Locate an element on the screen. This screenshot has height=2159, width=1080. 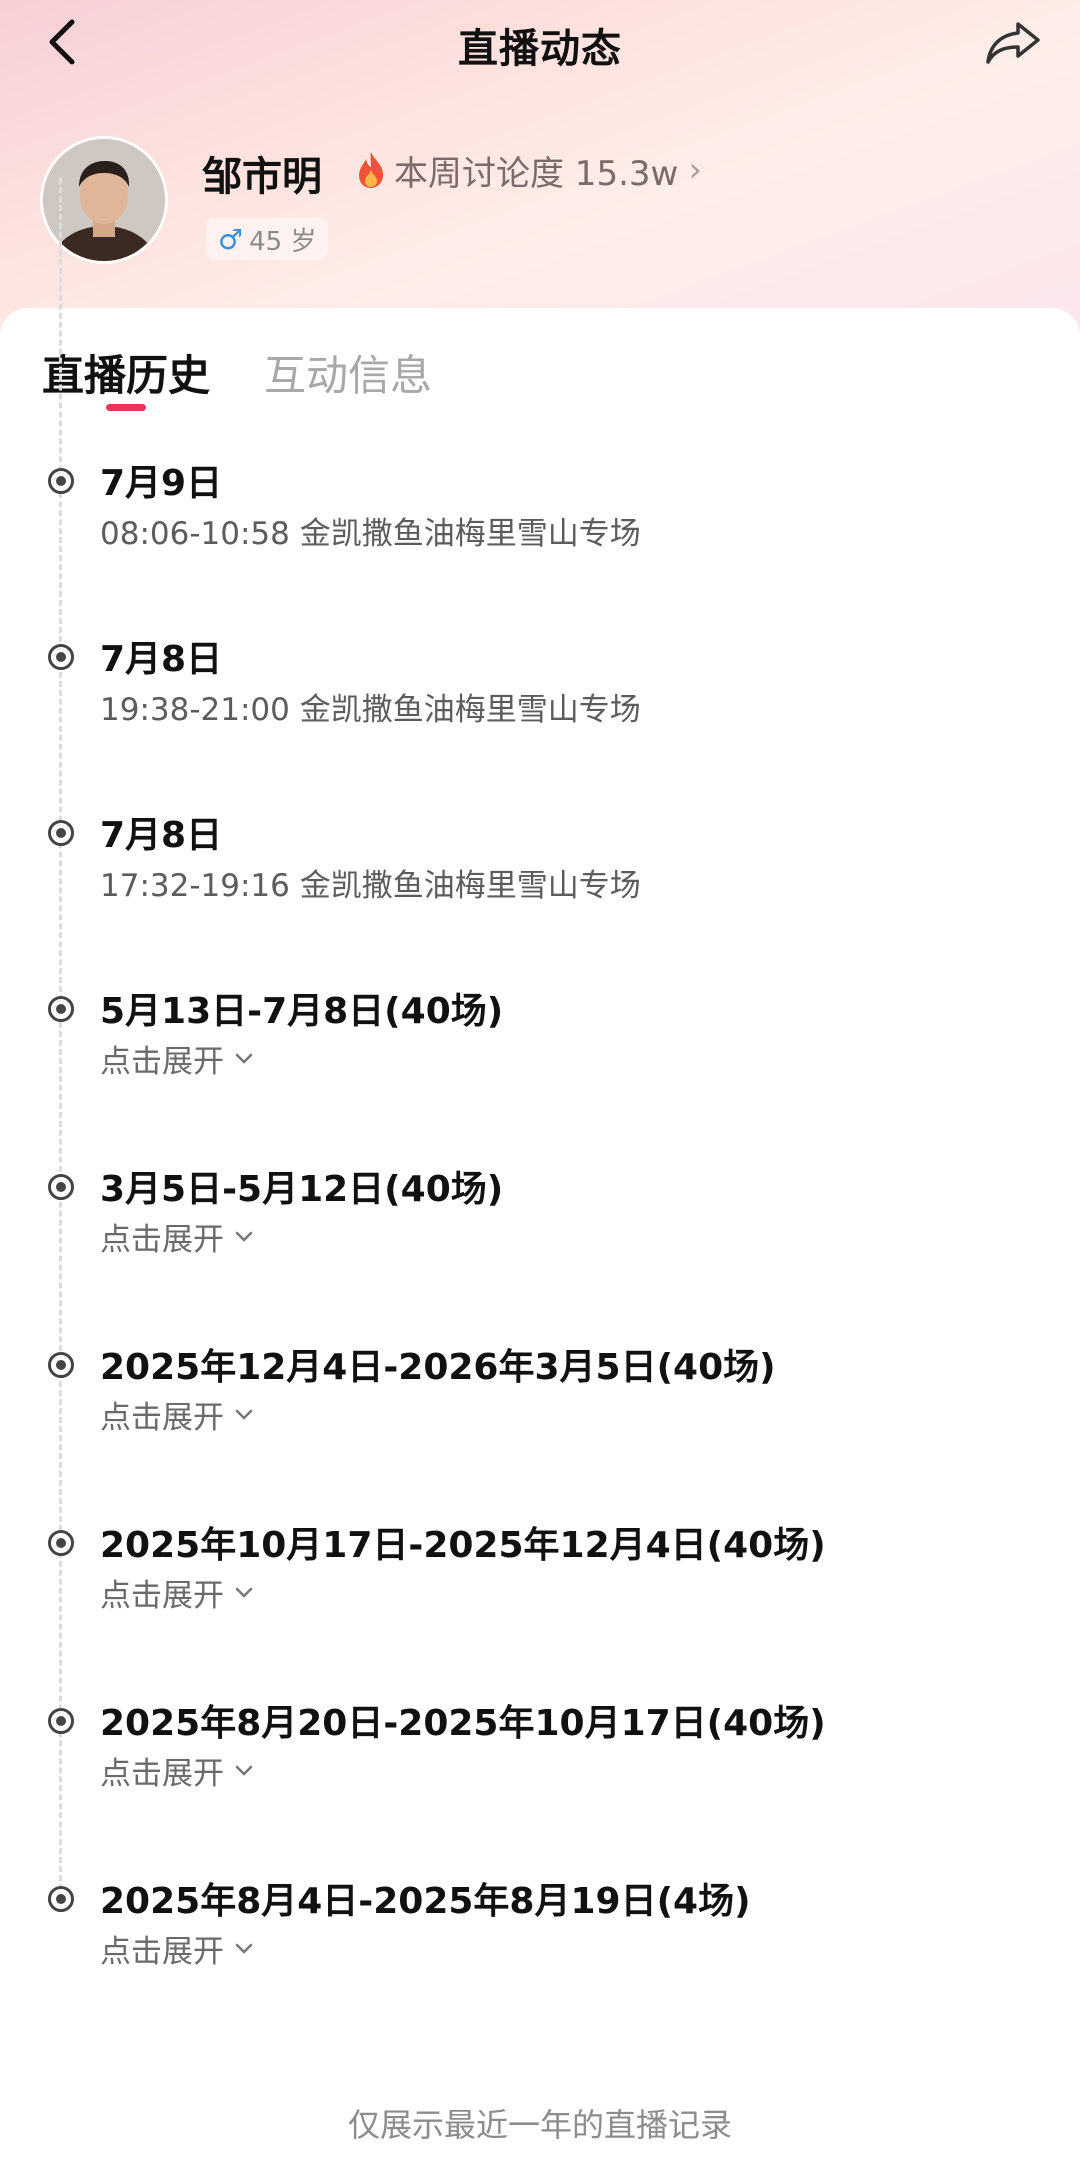
age-label: 45 岁 is located at coordinates (283, 241).